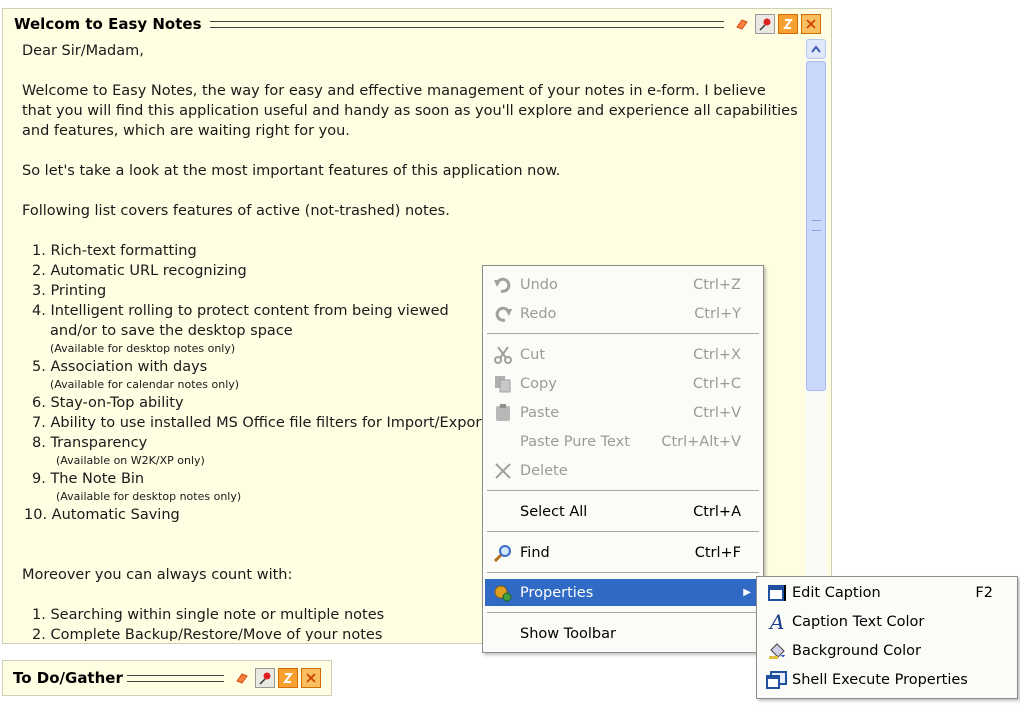  I want to click on menu-item-paste-pure-text: Paste Pure Text Ctrl+Alt+V, so click(623, 441).